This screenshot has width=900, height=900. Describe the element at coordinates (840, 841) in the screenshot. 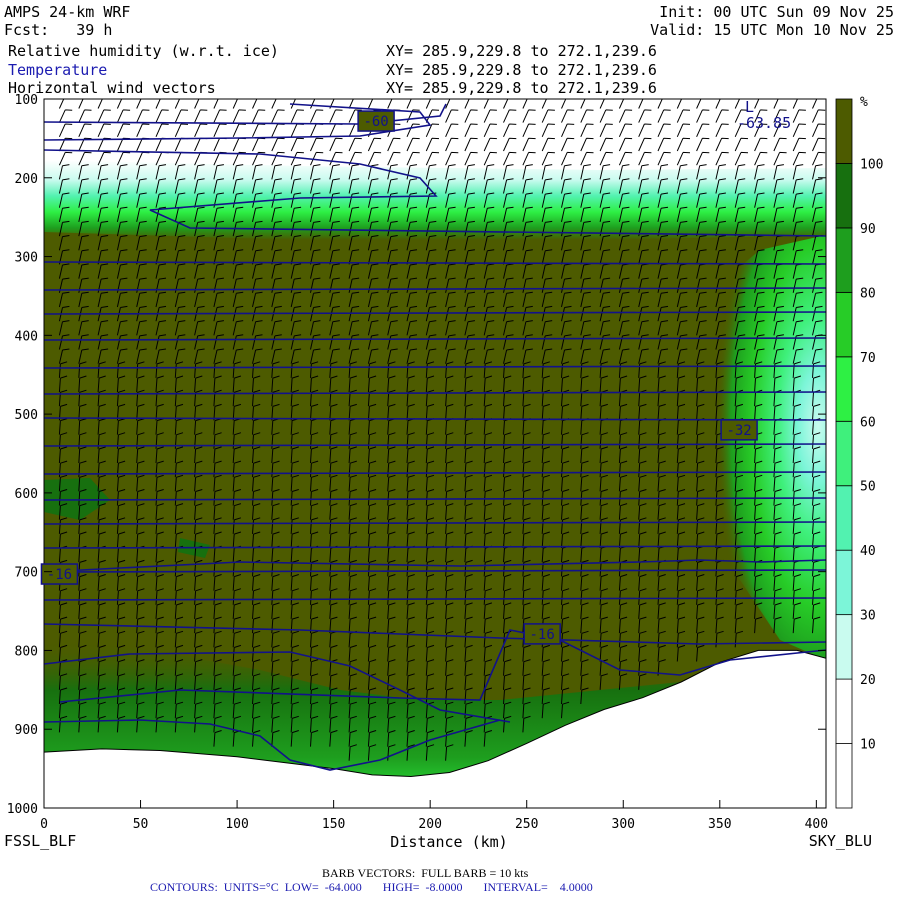

I see `right-station-label: SKY_BLU` at that location.